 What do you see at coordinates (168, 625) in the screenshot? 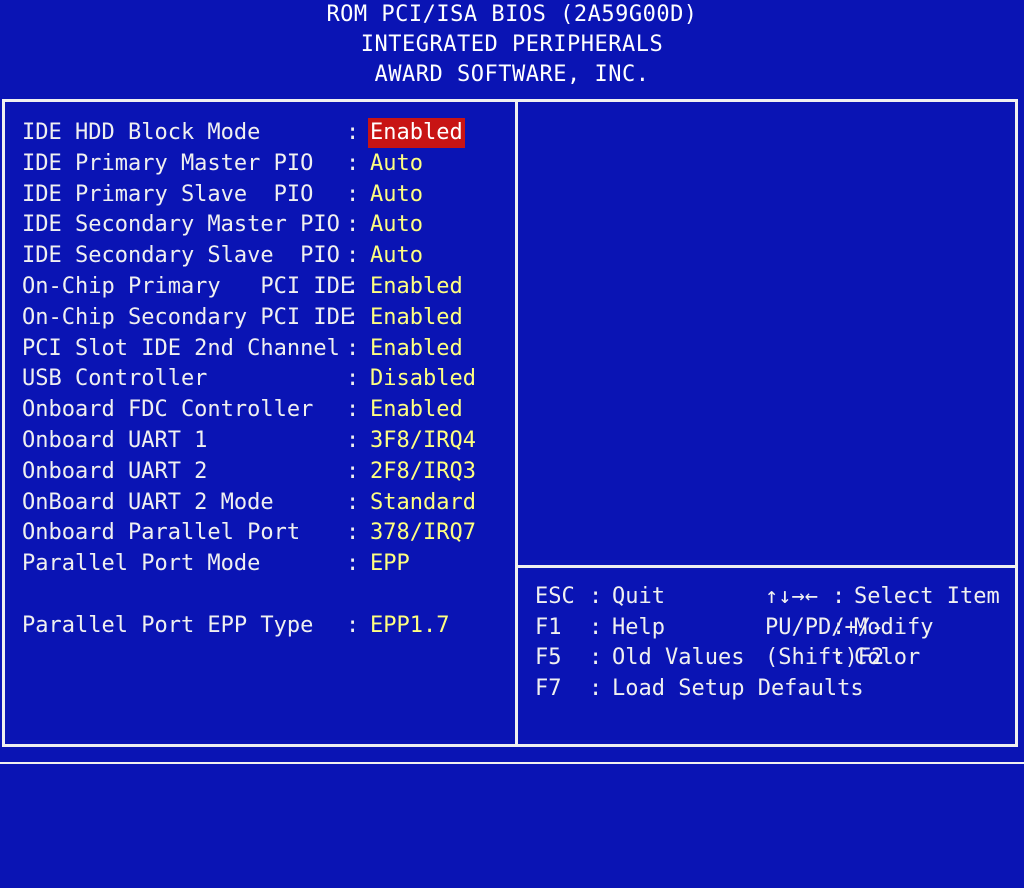
I see `setting-label: Parallel Port EPP Type` at bounding box center [168, 625].